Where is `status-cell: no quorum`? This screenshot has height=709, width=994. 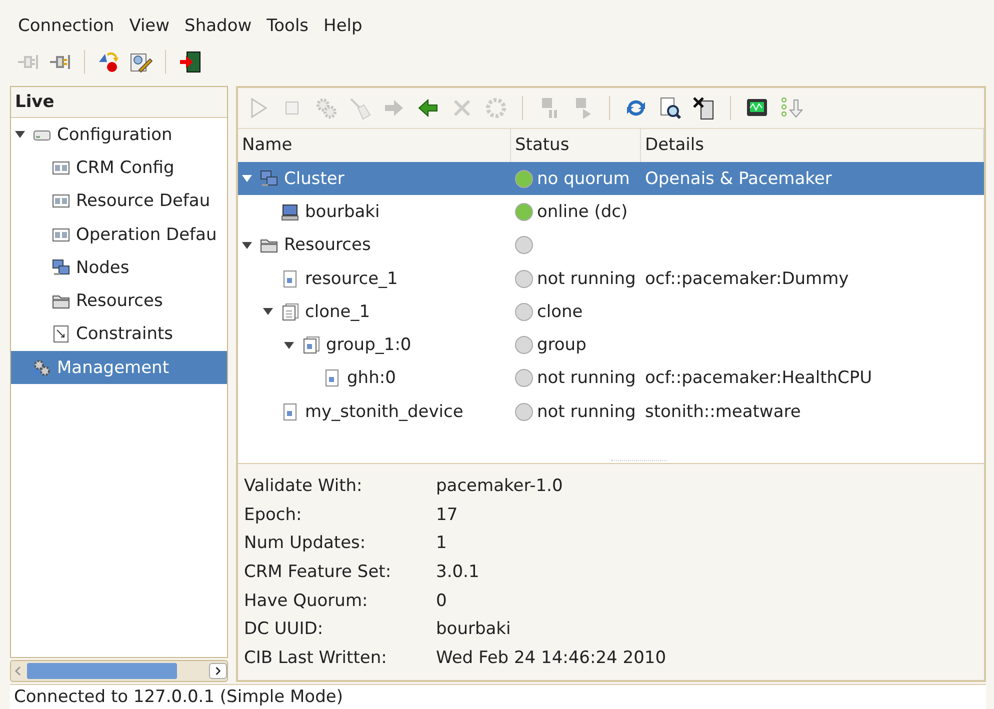 status-cell: no quorum is located at coordinates (583, 178).